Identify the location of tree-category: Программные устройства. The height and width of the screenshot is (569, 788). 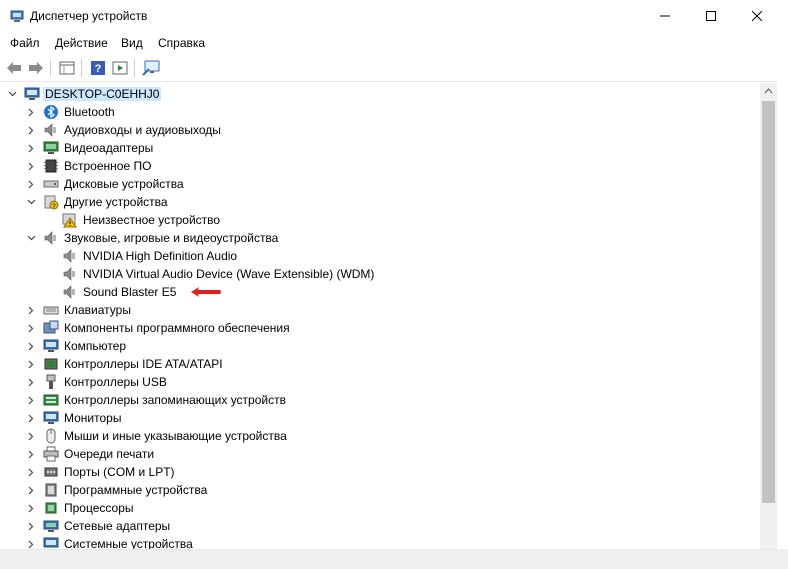
(350, 490).